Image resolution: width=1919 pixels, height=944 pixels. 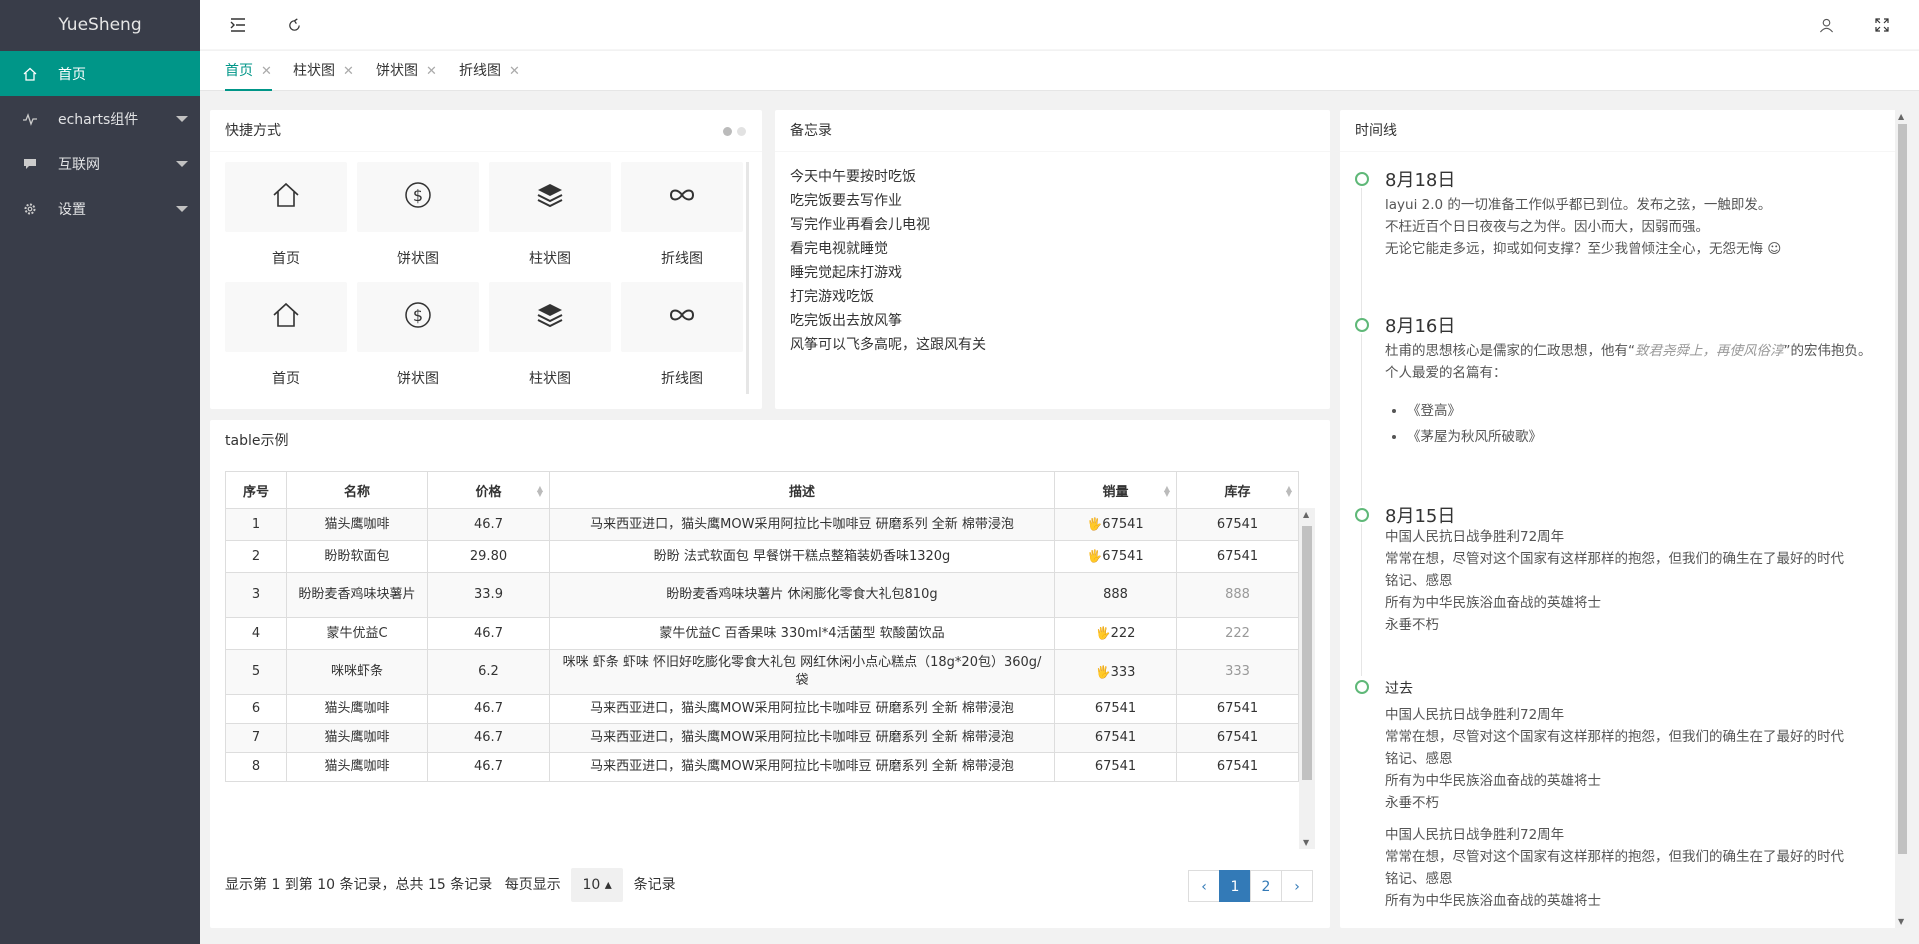 I want to click on infinity-icon, so click(x=682, y=317).